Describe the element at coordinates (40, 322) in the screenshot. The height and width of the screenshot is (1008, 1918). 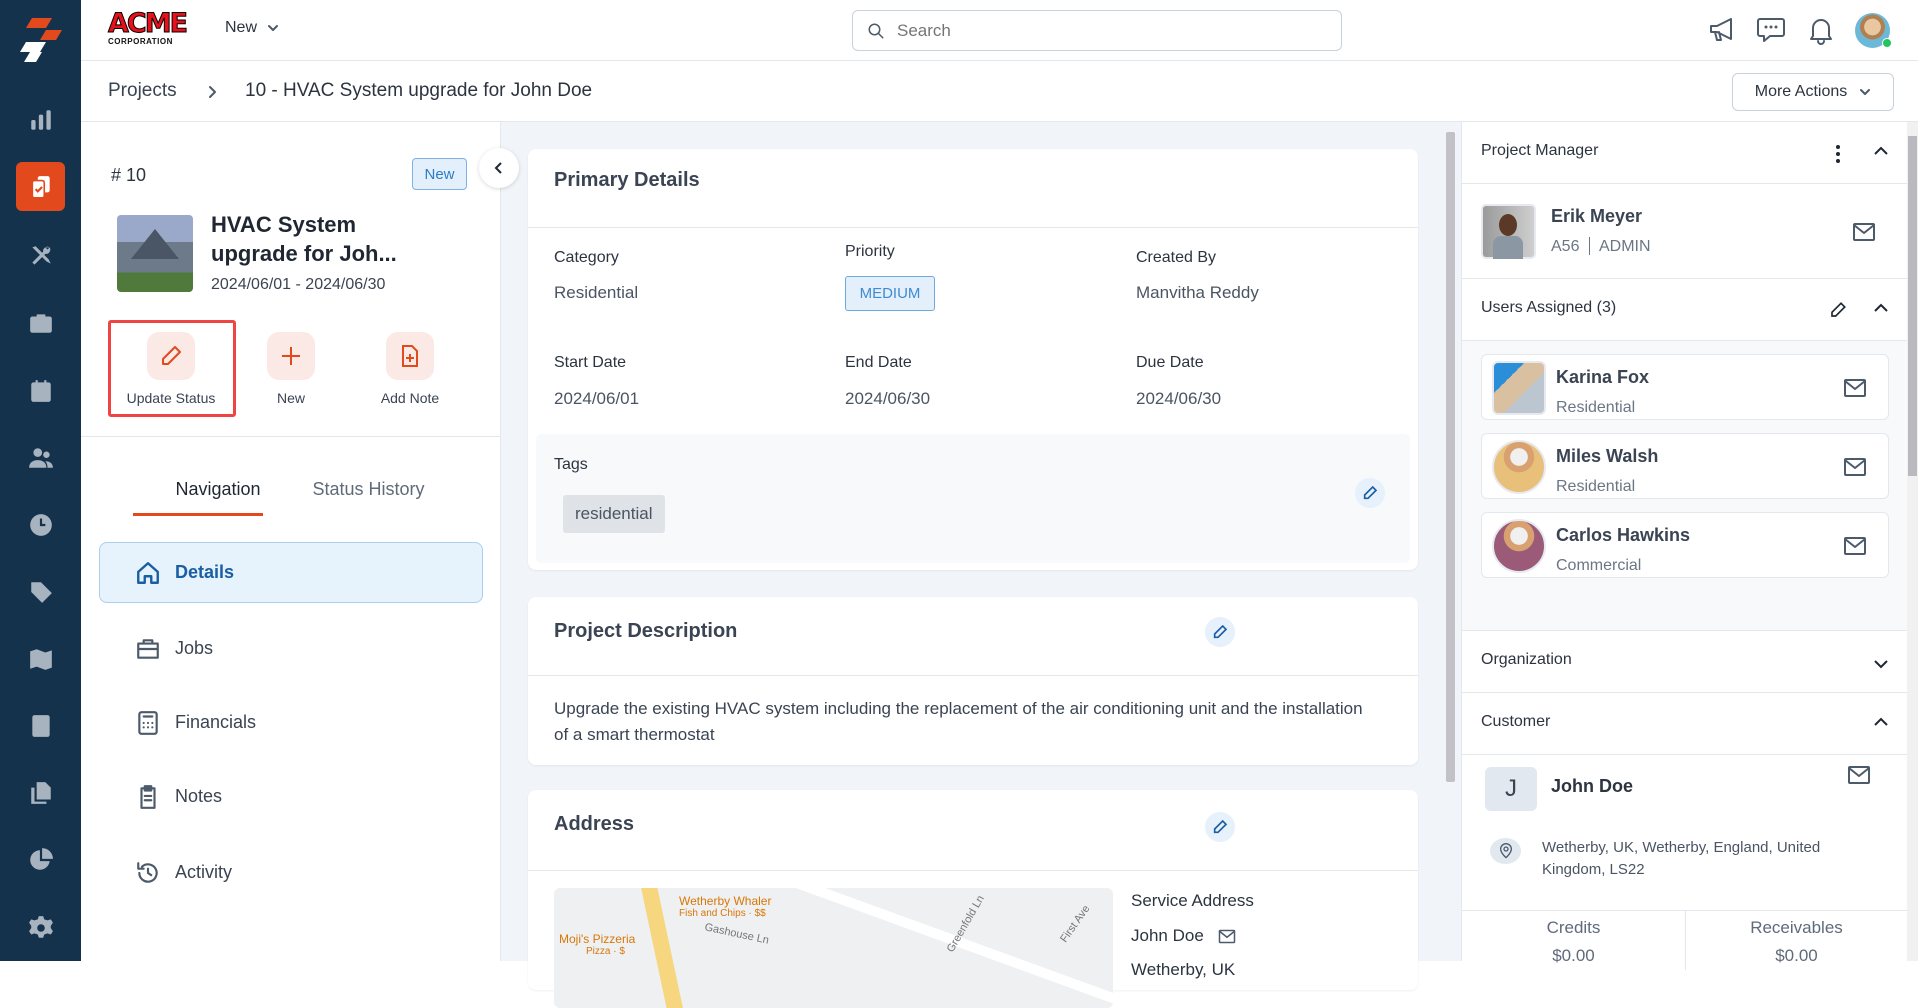
I see `jobs-icon` at that location.